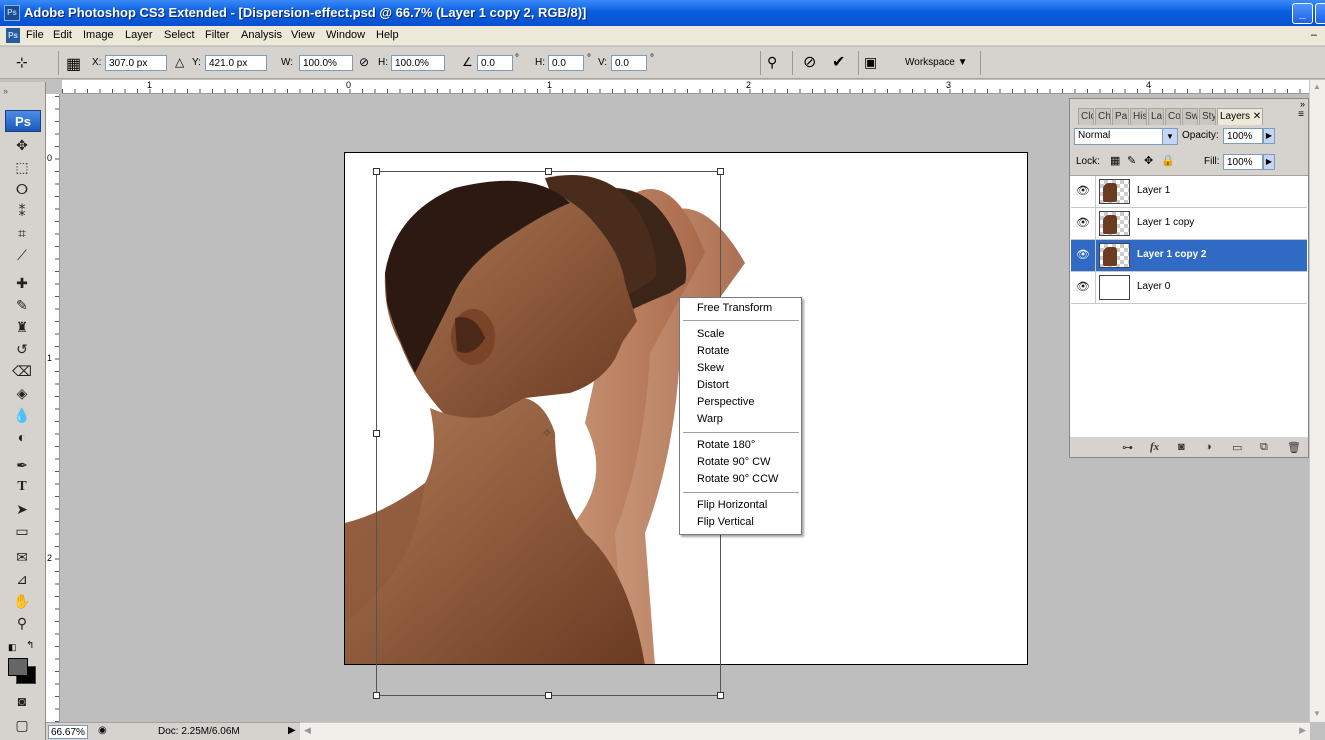  Describe the element at coordinates (22, 701) in the screenshot. I see `quick-mask-icon: ◙` at that location.